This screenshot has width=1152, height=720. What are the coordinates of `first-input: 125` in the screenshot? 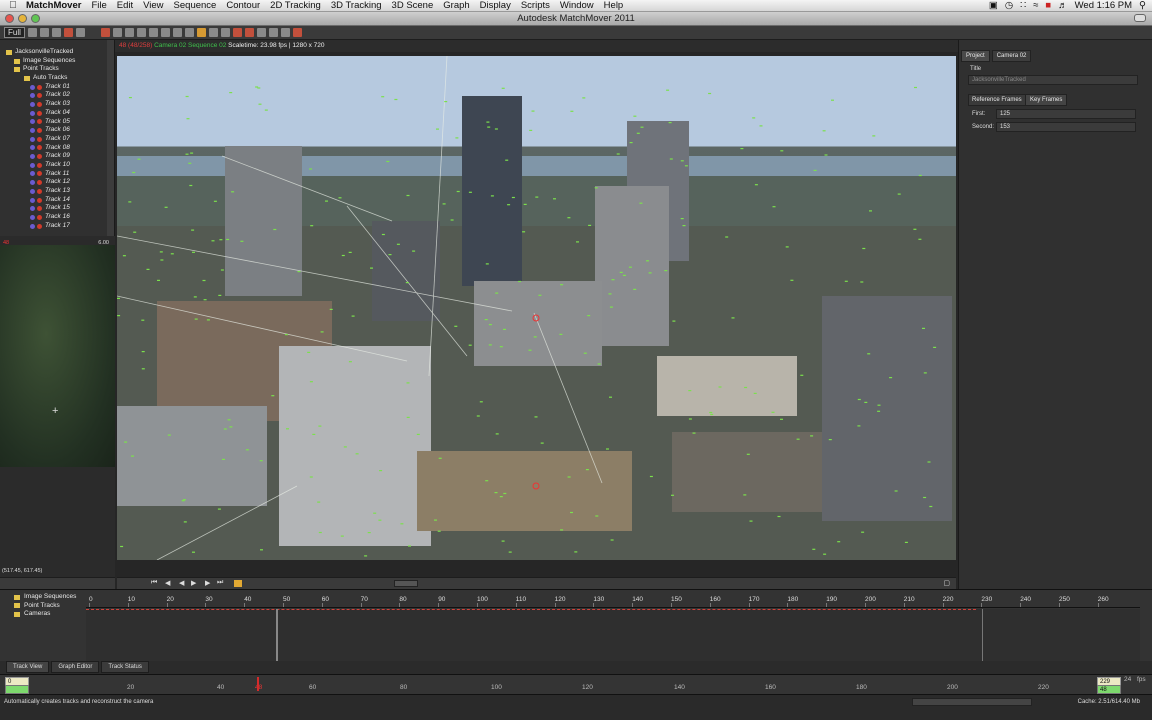 It's located at (1066, 114).